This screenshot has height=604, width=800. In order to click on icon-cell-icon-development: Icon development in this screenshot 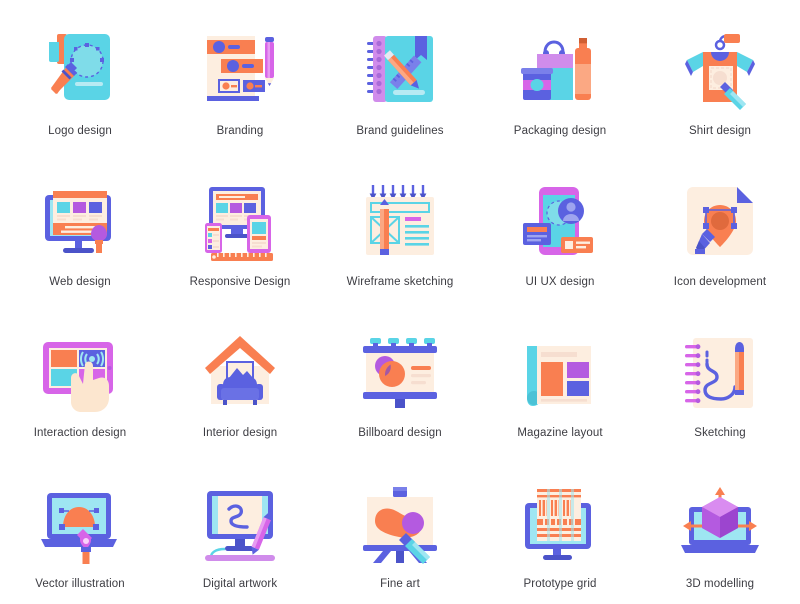, I will do `click(720, 226)`.